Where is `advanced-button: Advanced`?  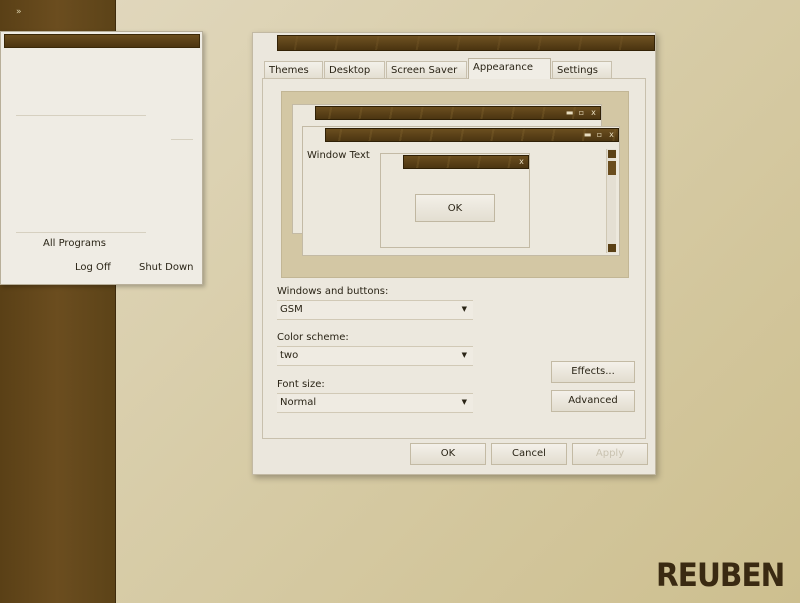 advanced-button: Advanced is located at coordinates (593, 401).